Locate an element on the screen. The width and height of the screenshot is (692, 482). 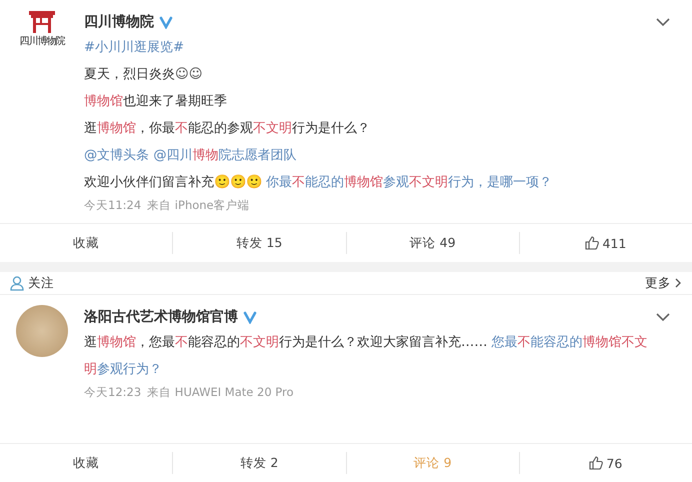
follow-button: 关注 is located at coordinates (32, 283).